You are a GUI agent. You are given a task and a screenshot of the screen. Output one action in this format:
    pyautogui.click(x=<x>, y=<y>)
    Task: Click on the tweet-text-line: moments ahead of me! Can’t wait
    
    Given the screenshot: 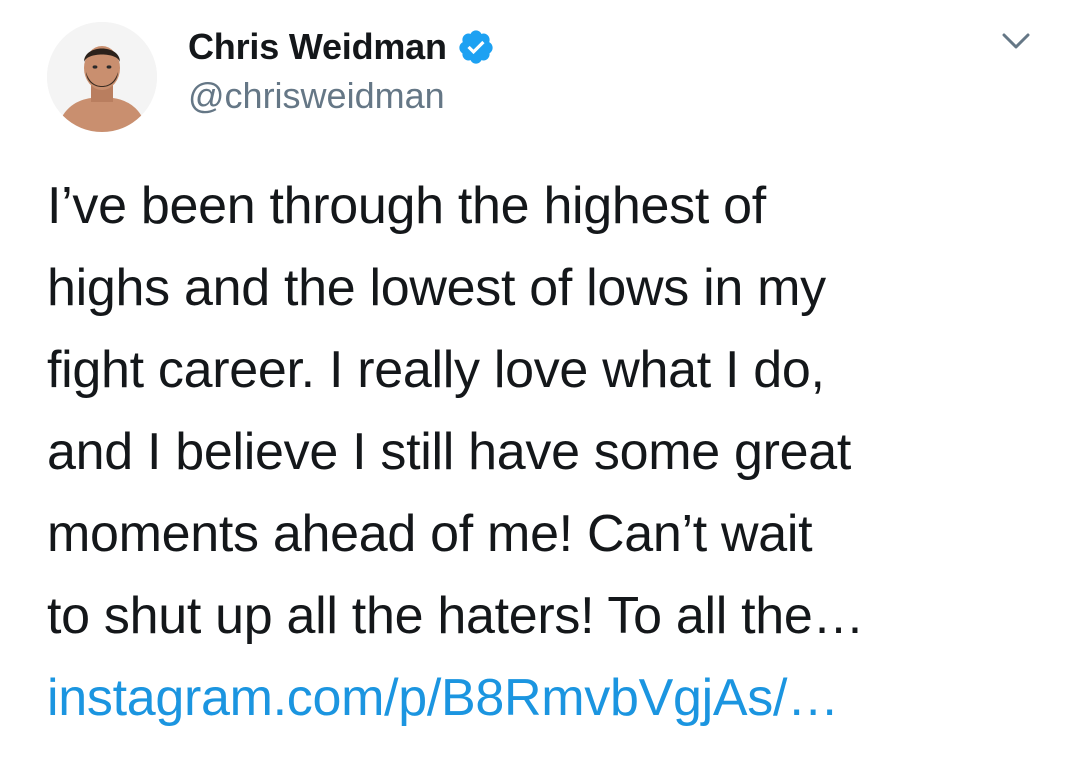 What is the action you would take?
    pyautogui.click(x=430, y=534)
    